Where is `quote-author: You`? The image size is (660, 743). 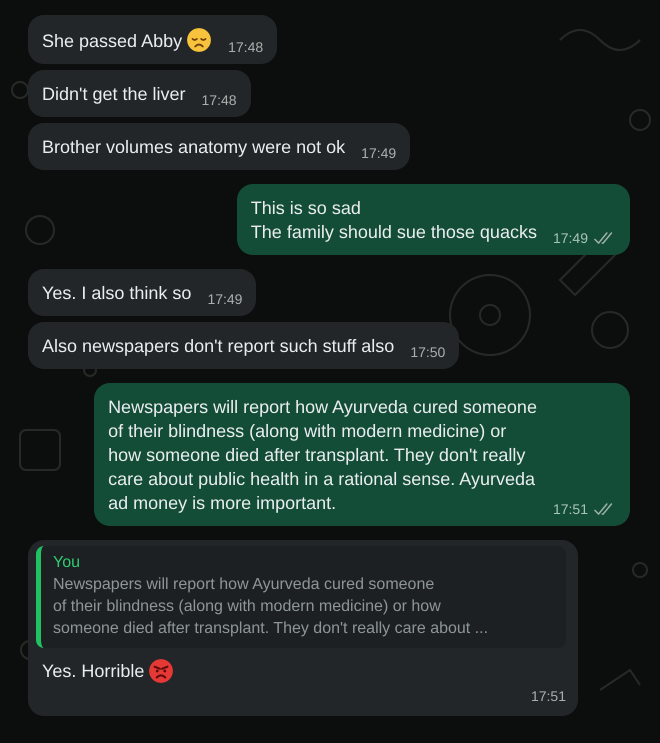 quote-author: You is located at coordinates (67, 563).